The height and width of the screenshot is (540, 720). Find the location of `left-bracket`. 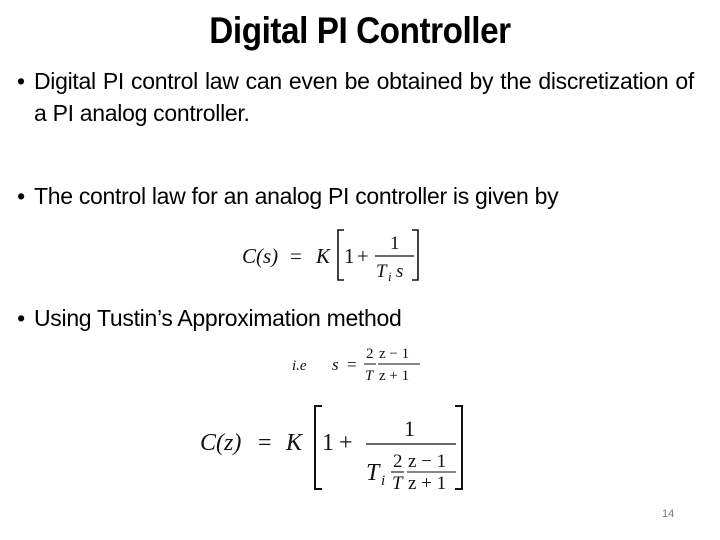

left-bracket is located at coordinates (318, 447).